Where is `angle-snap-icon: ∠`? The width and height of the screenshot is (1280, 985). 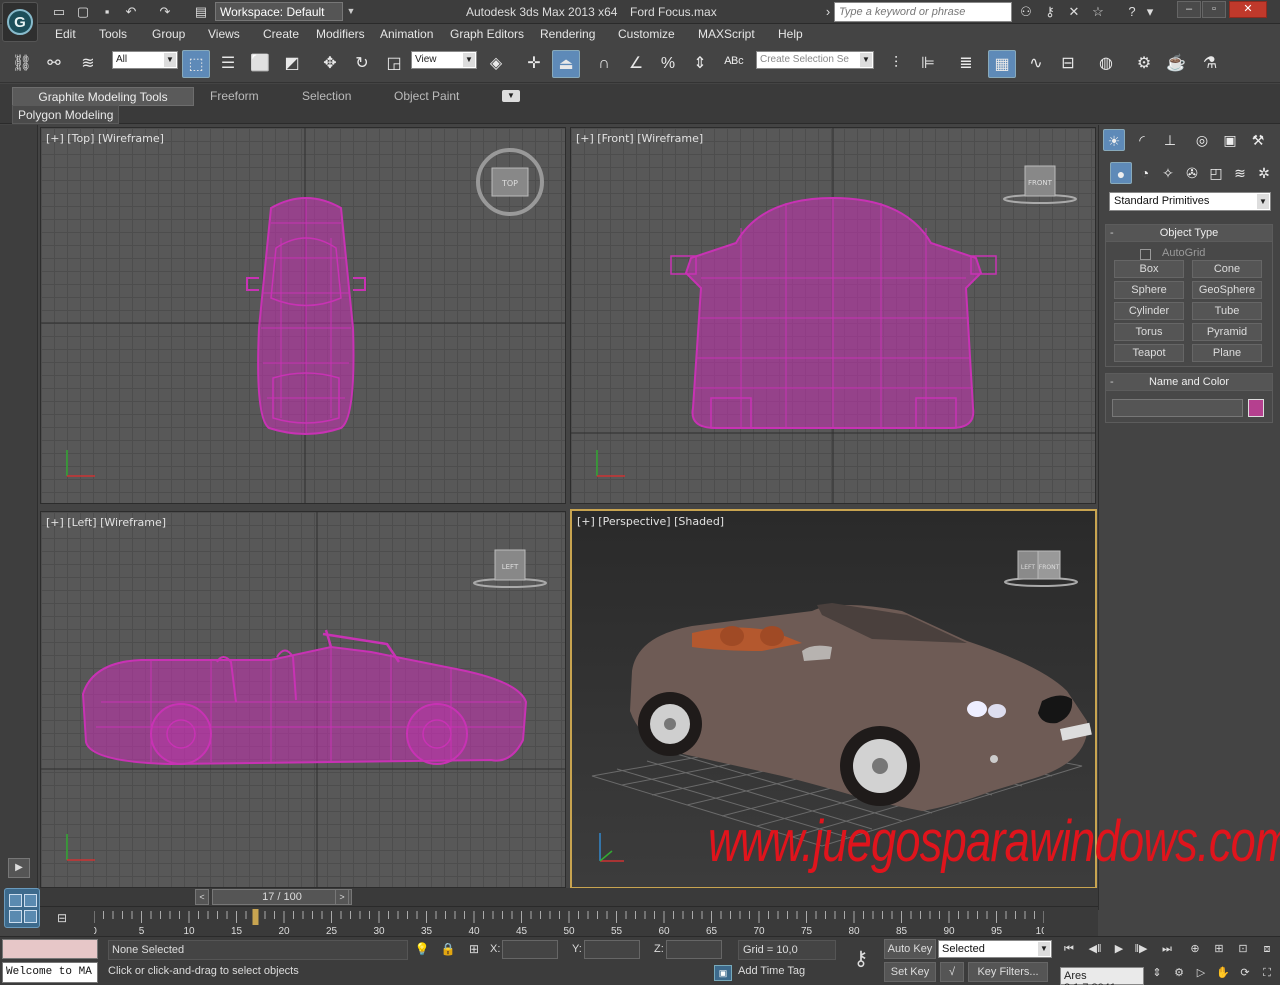 angle-snap-icon: ∠ is located at coordinates (636, 64).